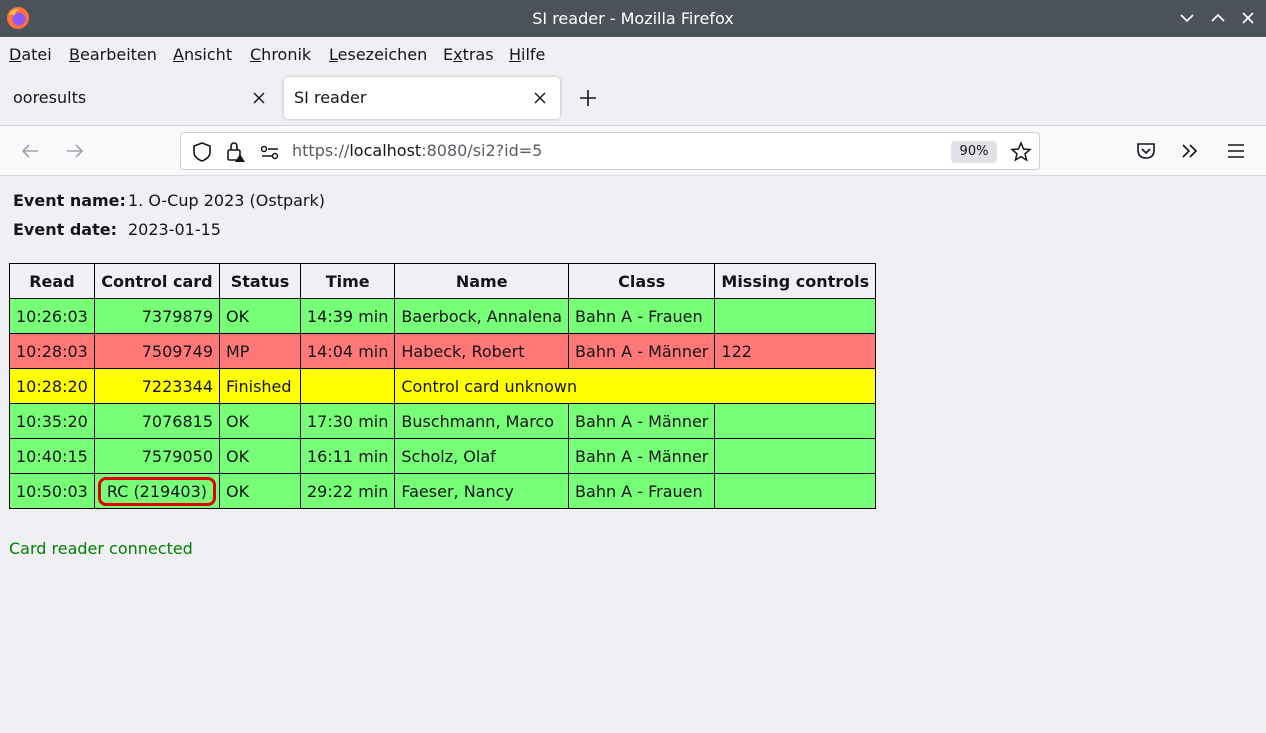 This screenshot has width=1266, height=733. I want to click on cell-control-card: 7379879, so click(157, 316).